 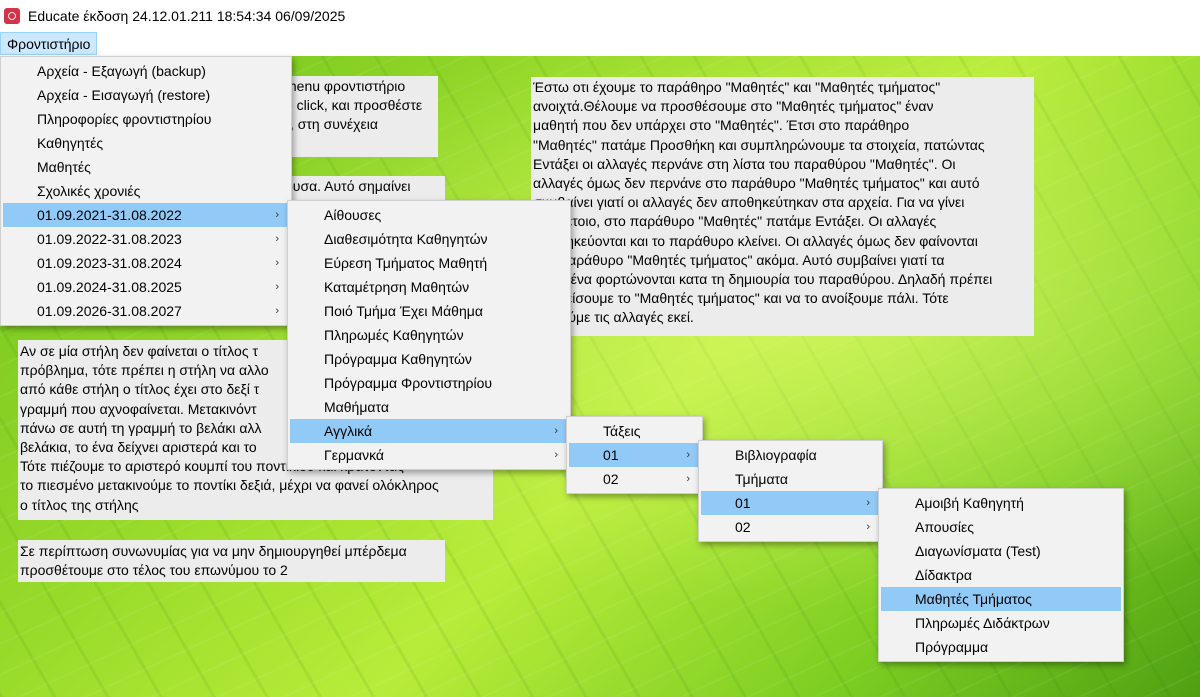 What do you see at coordinates (345, 86) in the screenshot?
I see `note-line: menu φροντιστήριο` at bounding box center [345, 86].